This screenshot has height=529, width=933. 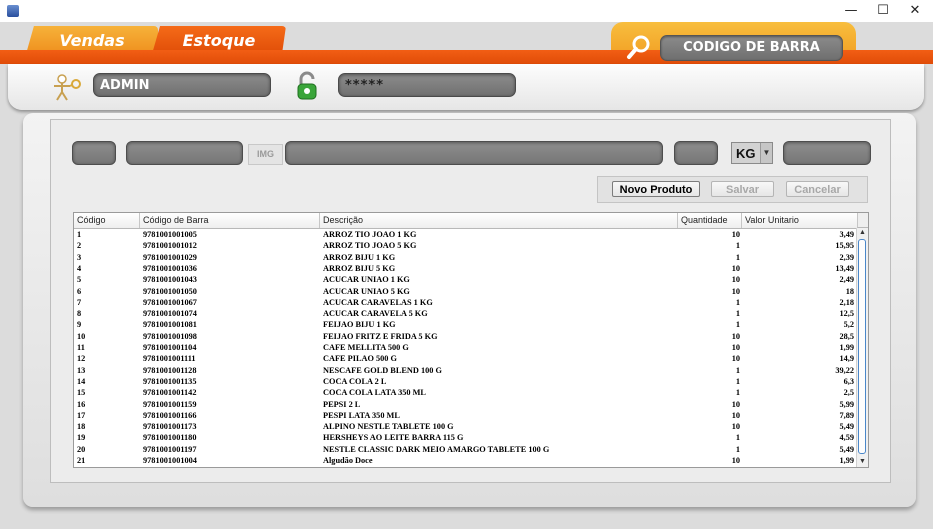 What do you see at coordinates (342, 404) in the screenshot?
I see `table-cell: PEPSI 2 L` at bounding box center [342, 404].